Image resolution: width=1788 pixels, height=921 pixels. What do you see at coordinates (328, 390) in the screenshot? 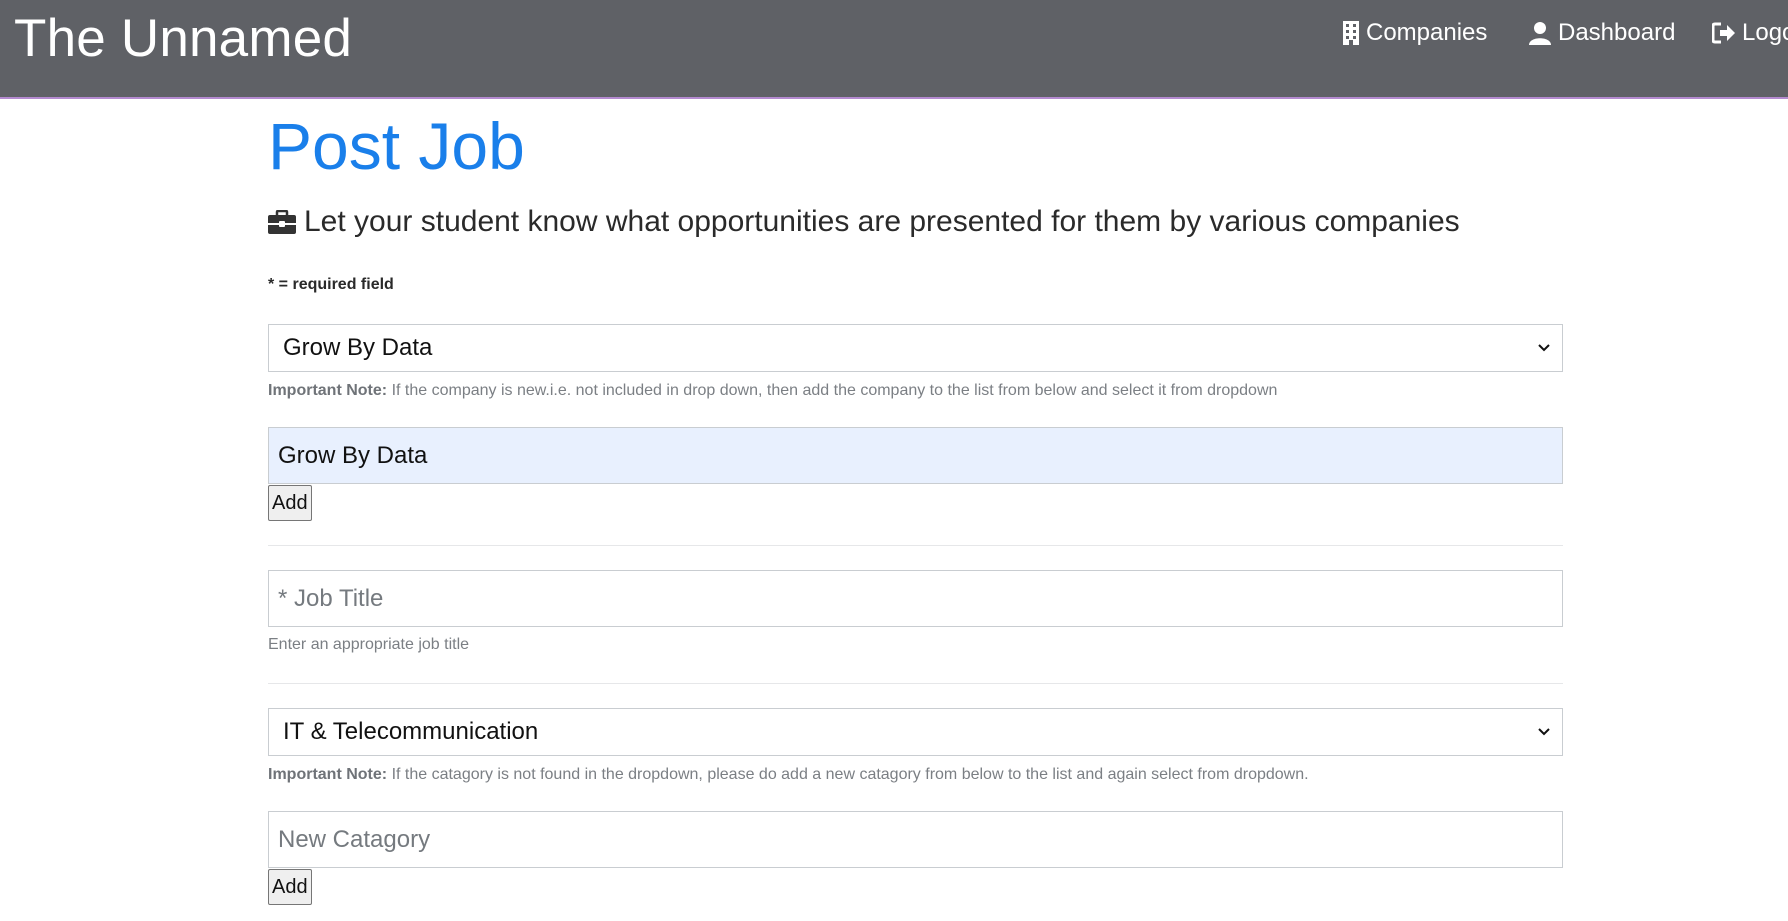
I see `company-note-label: Important Note:` at bounding box center [328, 390].